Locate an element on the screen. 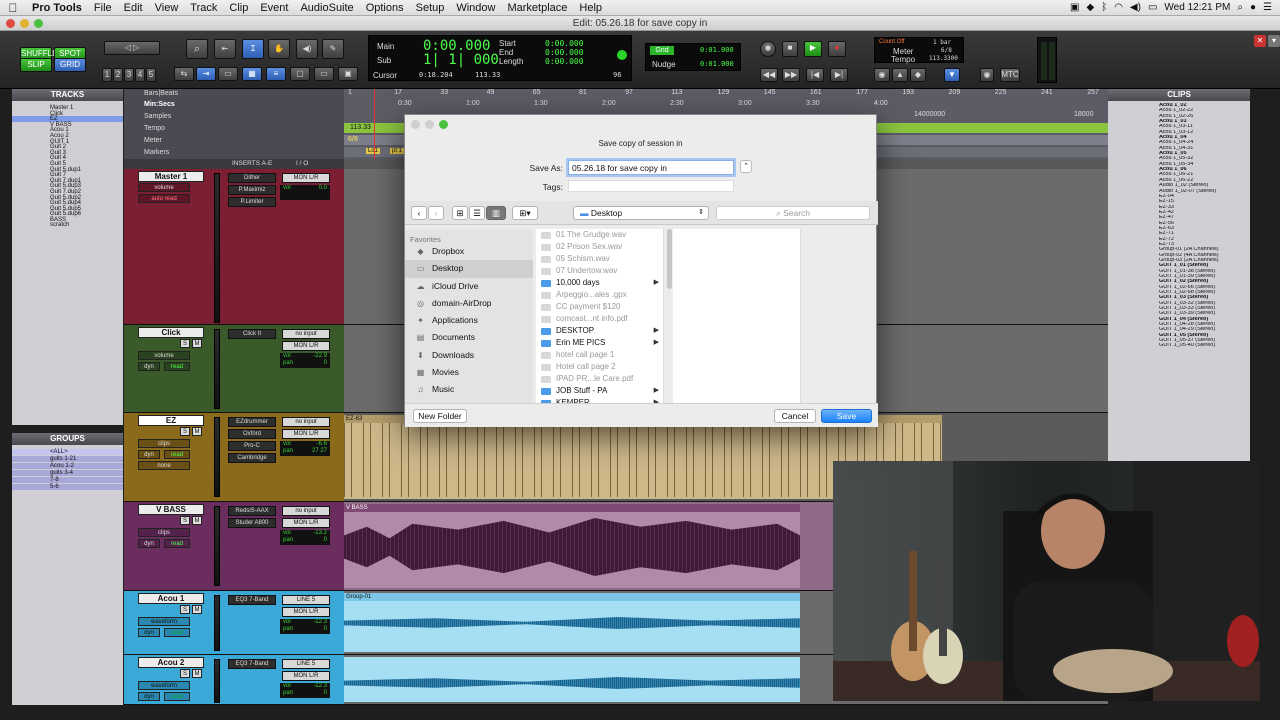  rewind-button: ◀◀ is located at coordinates (769, 75).